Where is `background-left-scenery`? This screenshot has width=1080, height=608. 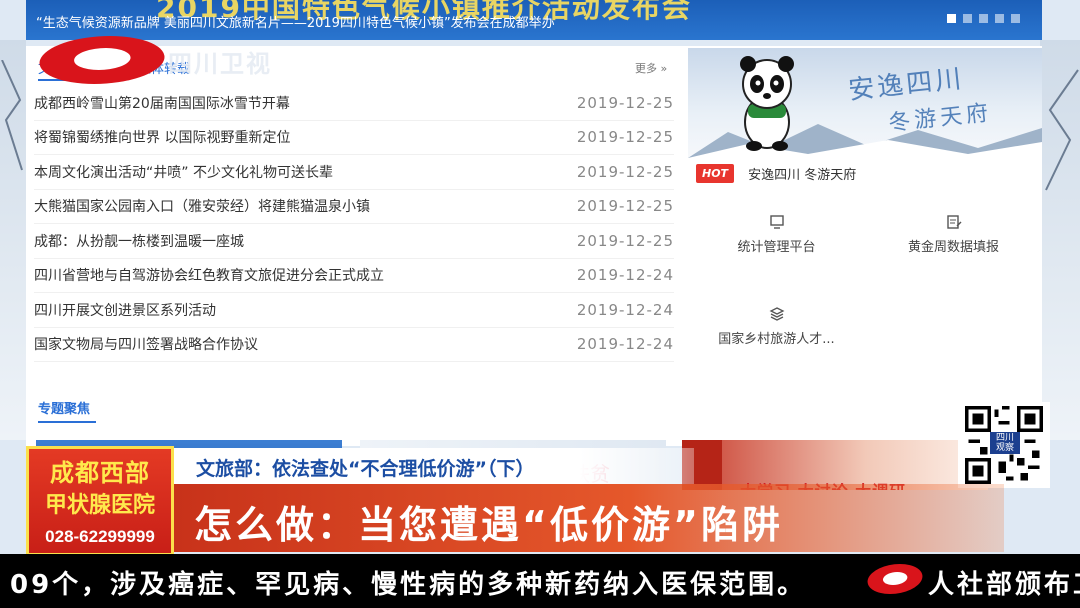 background-left-scenery is located at coordinates (13, 240).